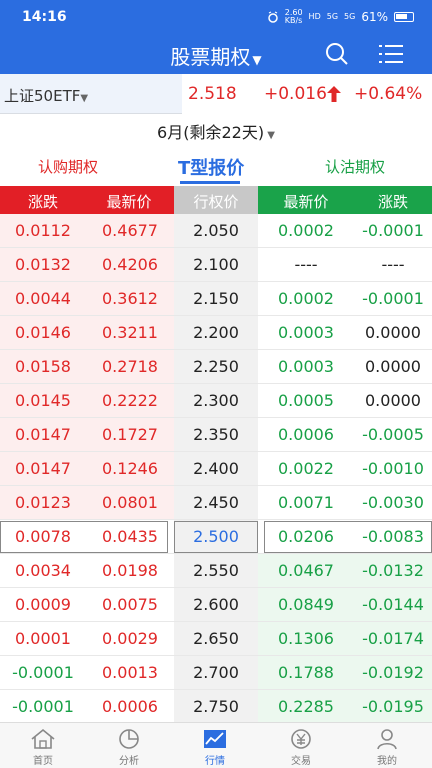 This screenshot has height=768, width=432. What do you see at coordinates (393, 707) in the screenshot?
I see `put-change-cell: -0.0195` at bounding box center [393, 707].